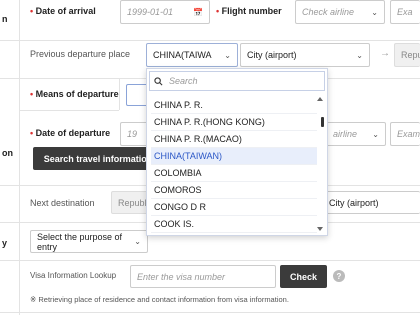 The height and width of the screenshot is (315, 420). Describe the element at coordinates (98, 158) in the screenshot. I see `search-travel-information-button: Search travel information` at that location.